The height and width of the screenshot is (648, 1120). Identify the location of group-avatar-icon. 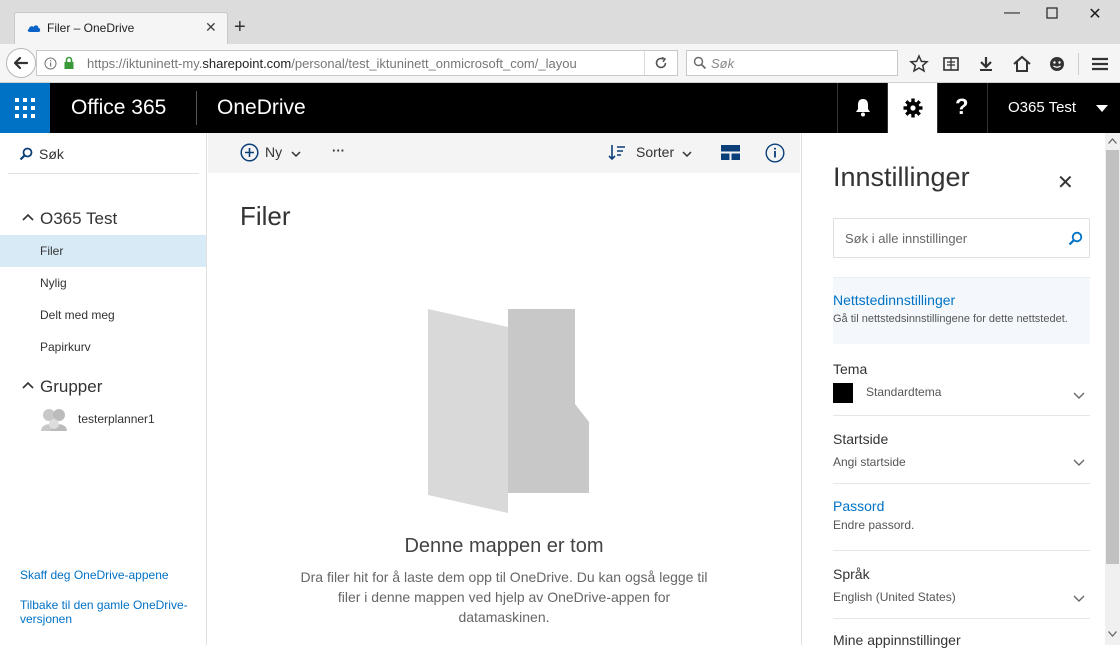
(54, 420).